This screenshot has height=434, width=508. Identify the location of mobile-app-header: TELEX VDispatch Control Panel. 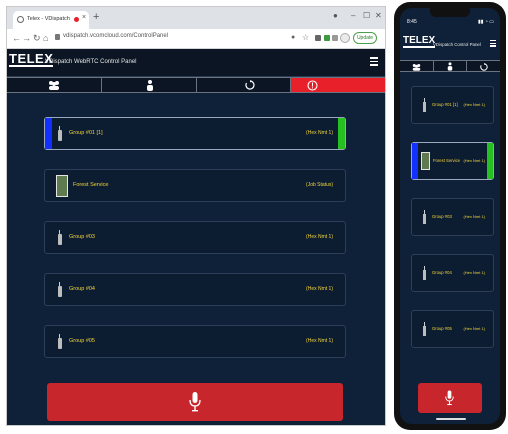
(450, 43).